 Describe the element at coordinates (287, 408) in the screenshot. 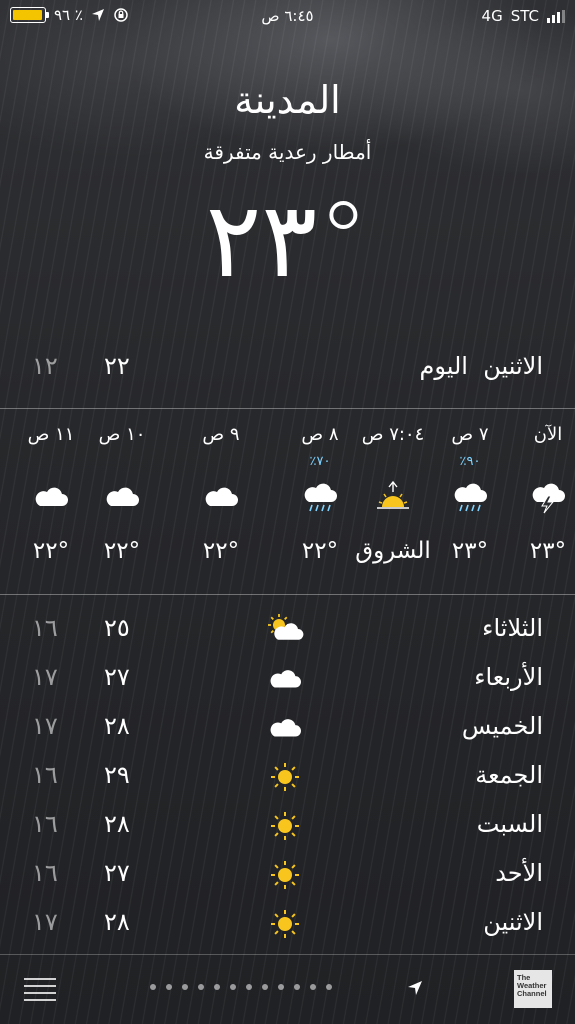

I see `divider-top` at that location.